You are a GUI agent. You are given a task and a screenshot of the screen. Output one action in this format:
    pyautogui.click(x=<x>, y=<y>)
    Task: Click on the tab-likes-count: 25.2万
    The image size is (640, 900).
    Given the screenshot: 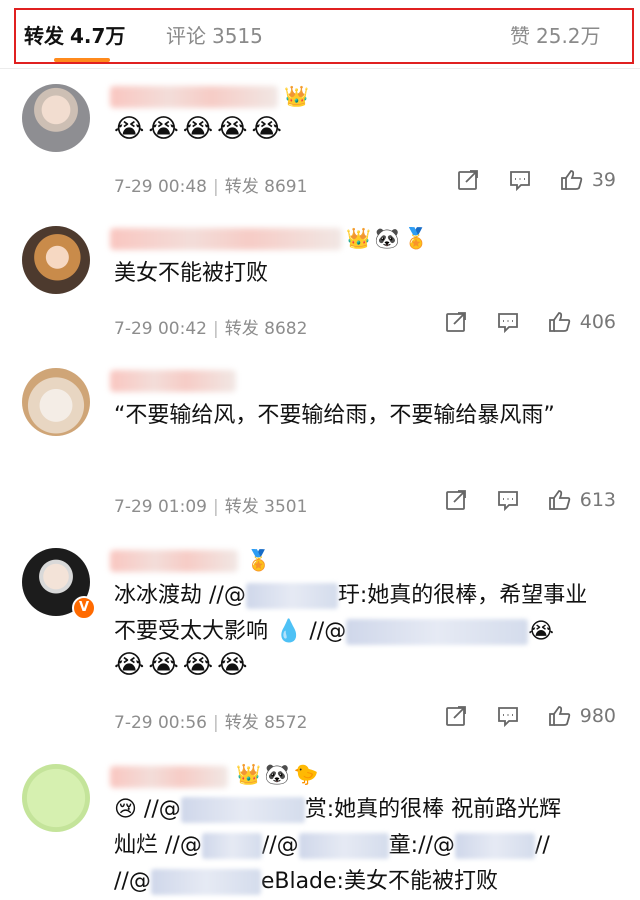 What is the action you would take?
    pyautogui.click(x=568, y=36)
    